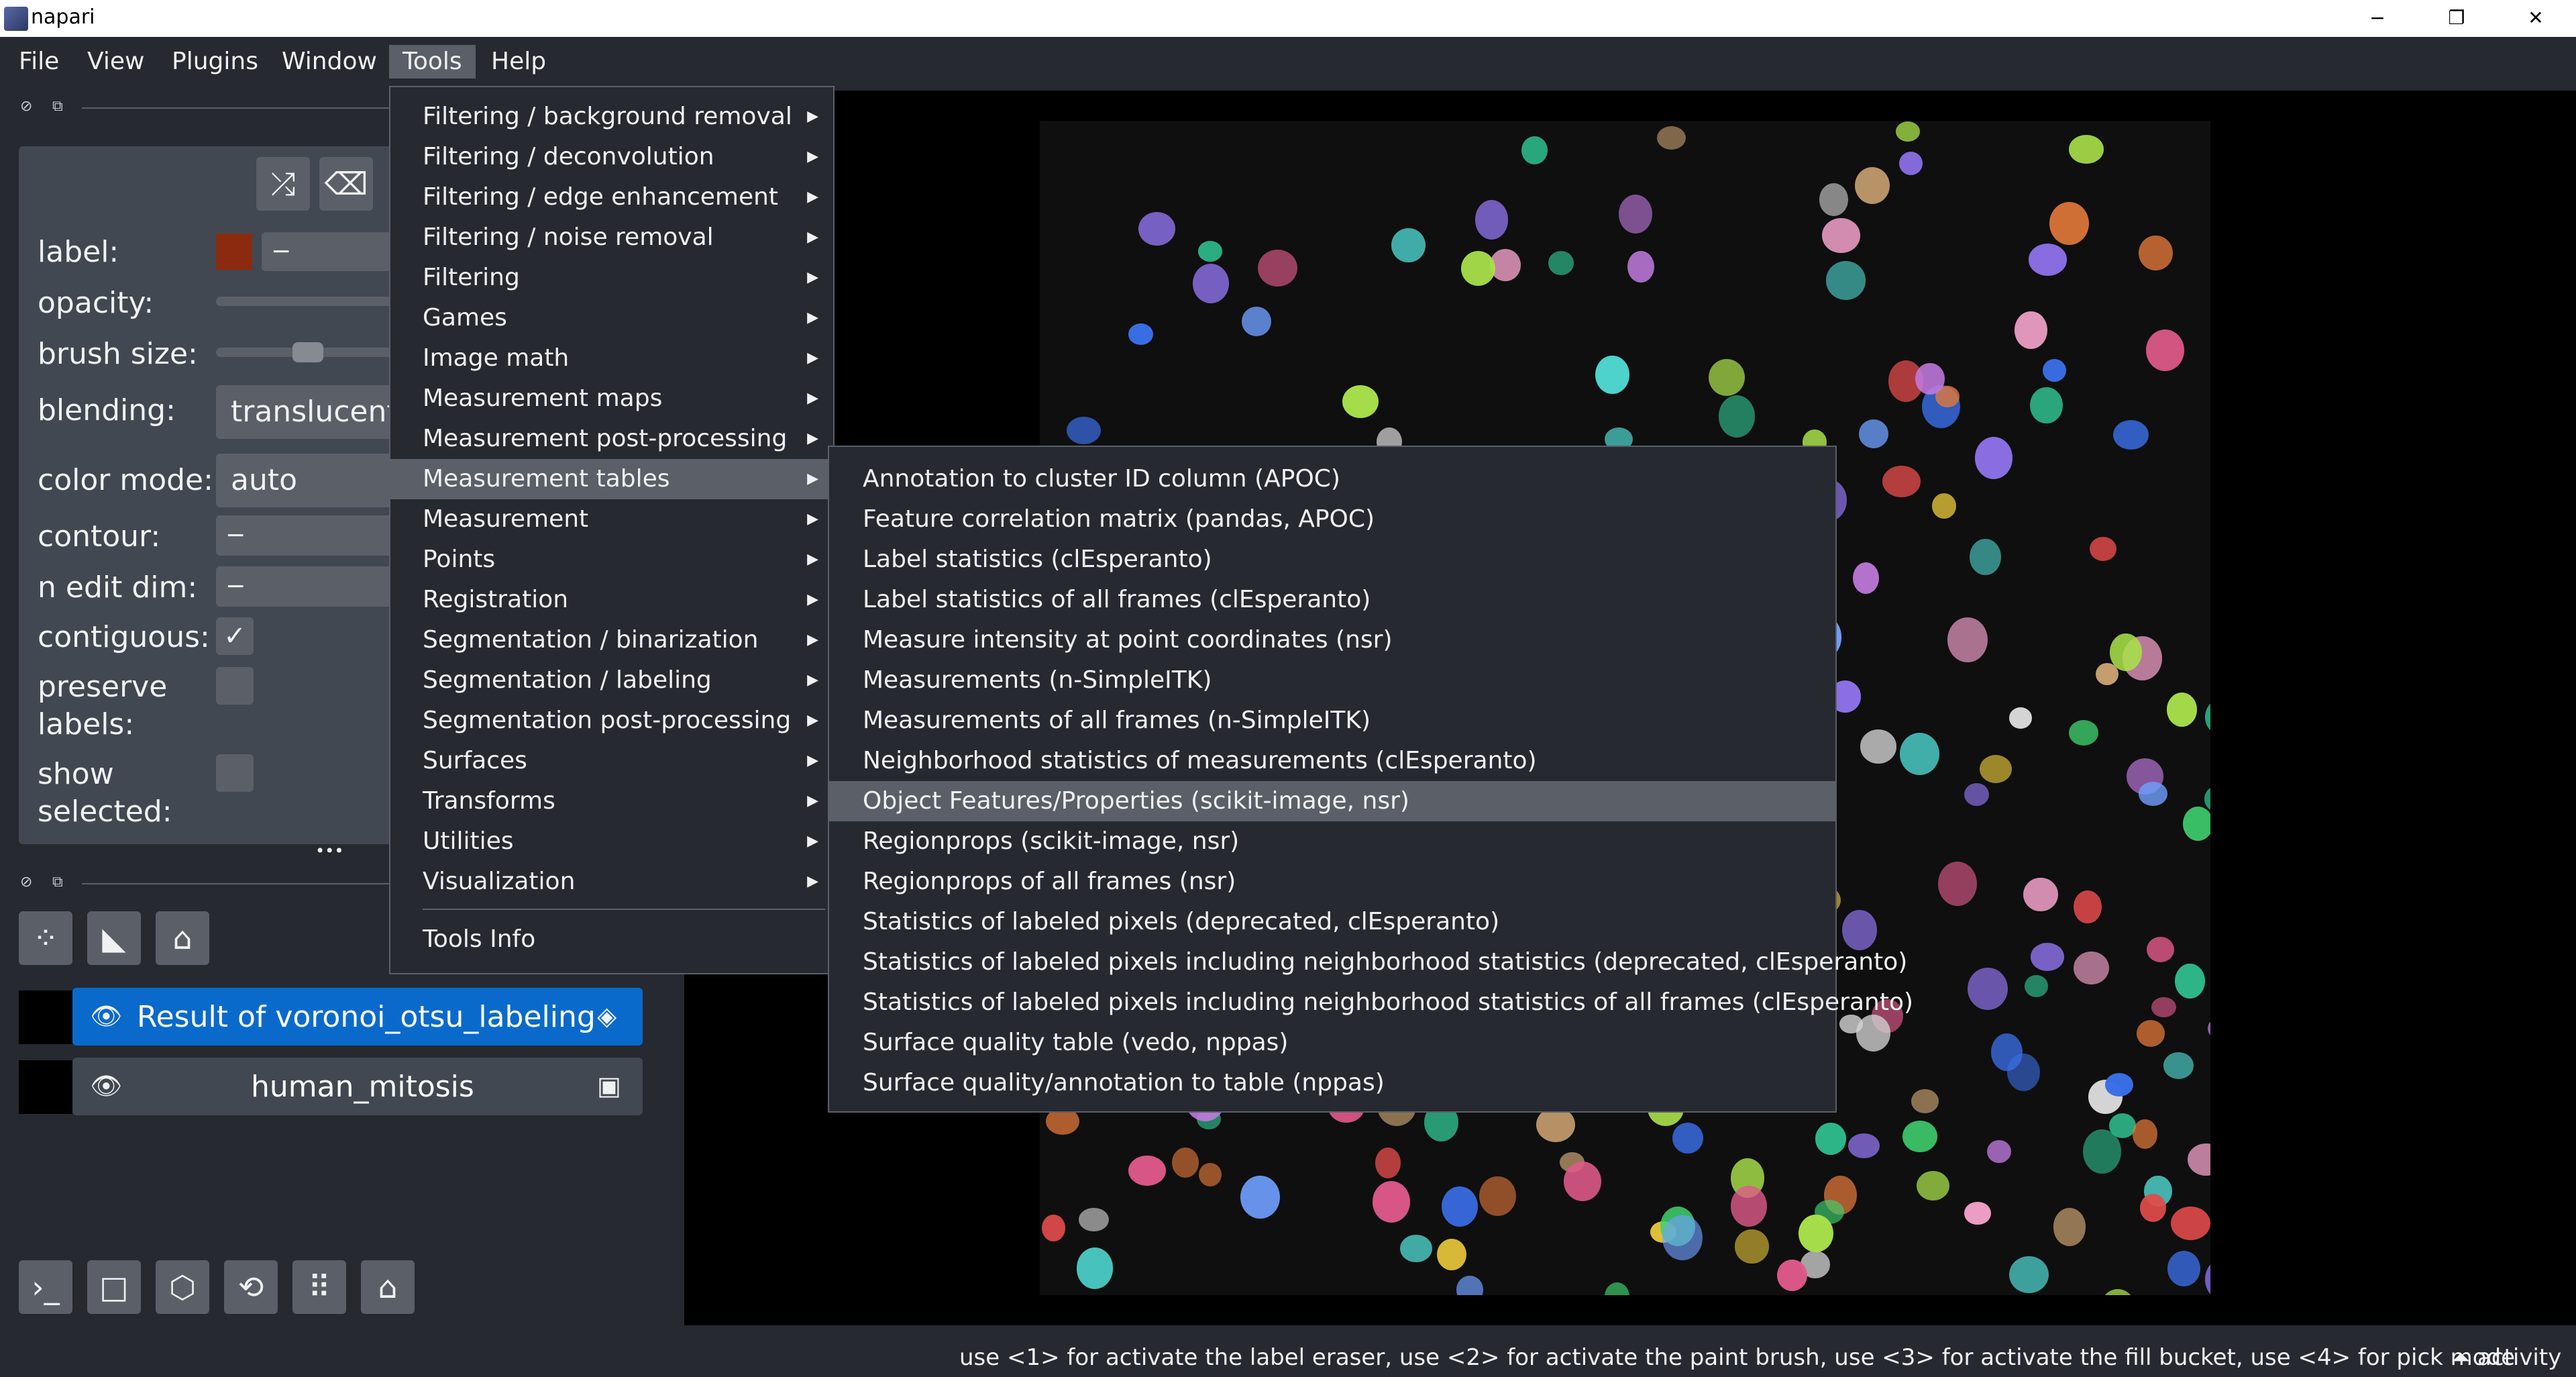 The height and width of the screenshot is (1377, 2576). What do you see at coordinates (611, 237) in the screenshot?
I see `tools-filtering-noise-removal: Filtering / noise removal ▶` at bounding box center [611, 237].